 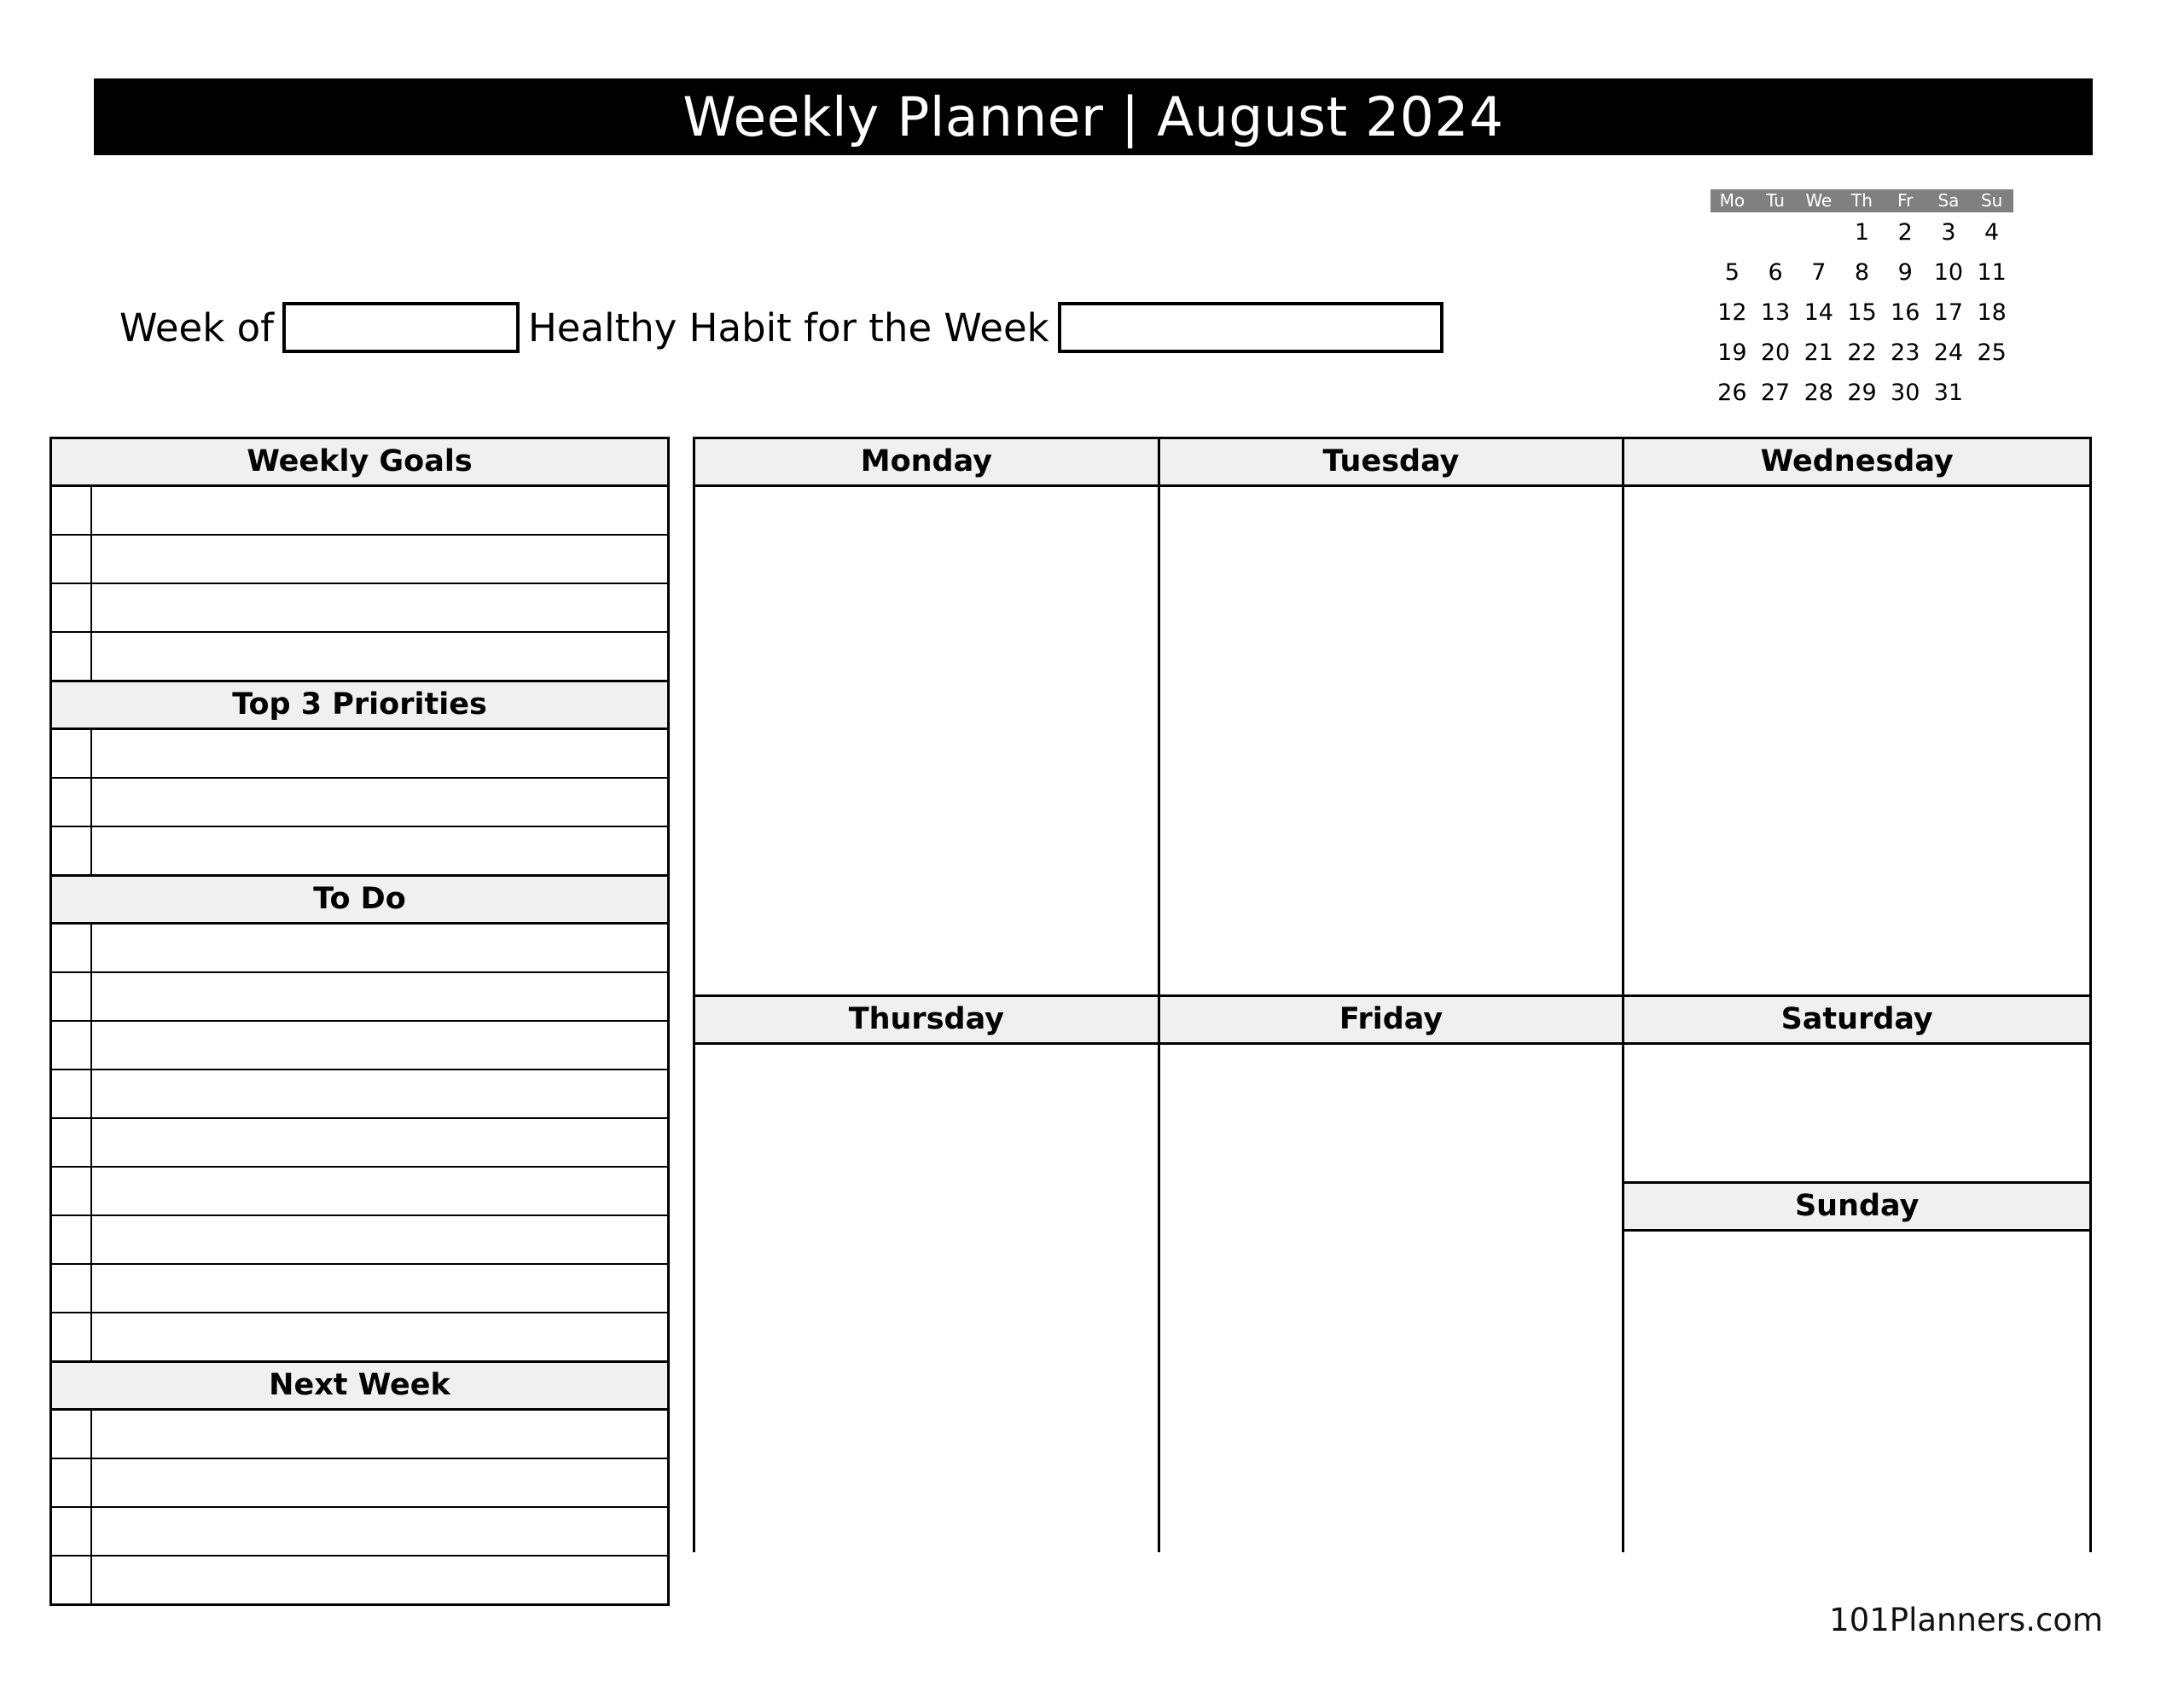 I want to click on mini-cal-day: 30, so click(x=1906, y=393).